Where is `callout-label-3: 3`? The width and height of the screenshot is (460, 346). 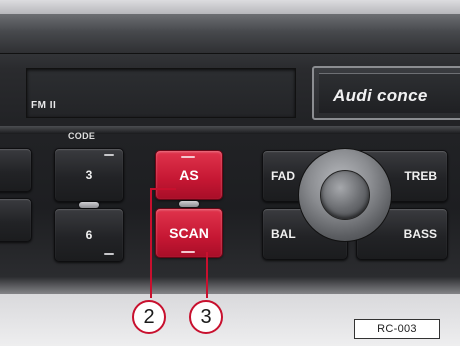
callout-label-3: 3 is located at coordinates (206, 316).